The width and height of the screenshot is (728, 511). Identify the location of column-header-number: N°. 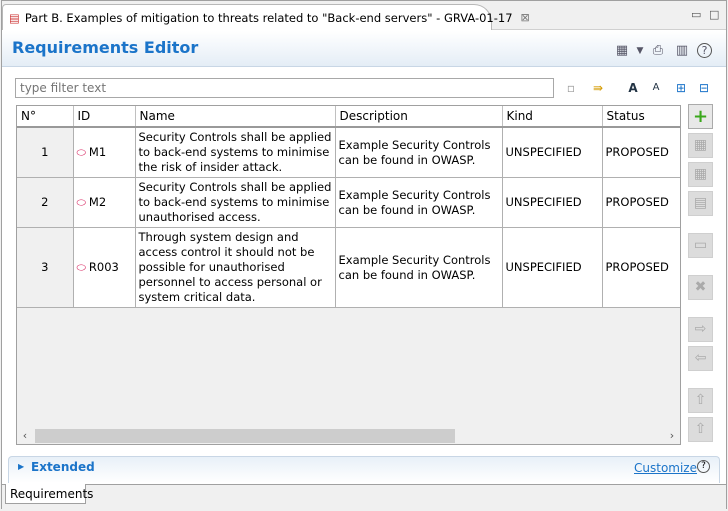
(45, 117).